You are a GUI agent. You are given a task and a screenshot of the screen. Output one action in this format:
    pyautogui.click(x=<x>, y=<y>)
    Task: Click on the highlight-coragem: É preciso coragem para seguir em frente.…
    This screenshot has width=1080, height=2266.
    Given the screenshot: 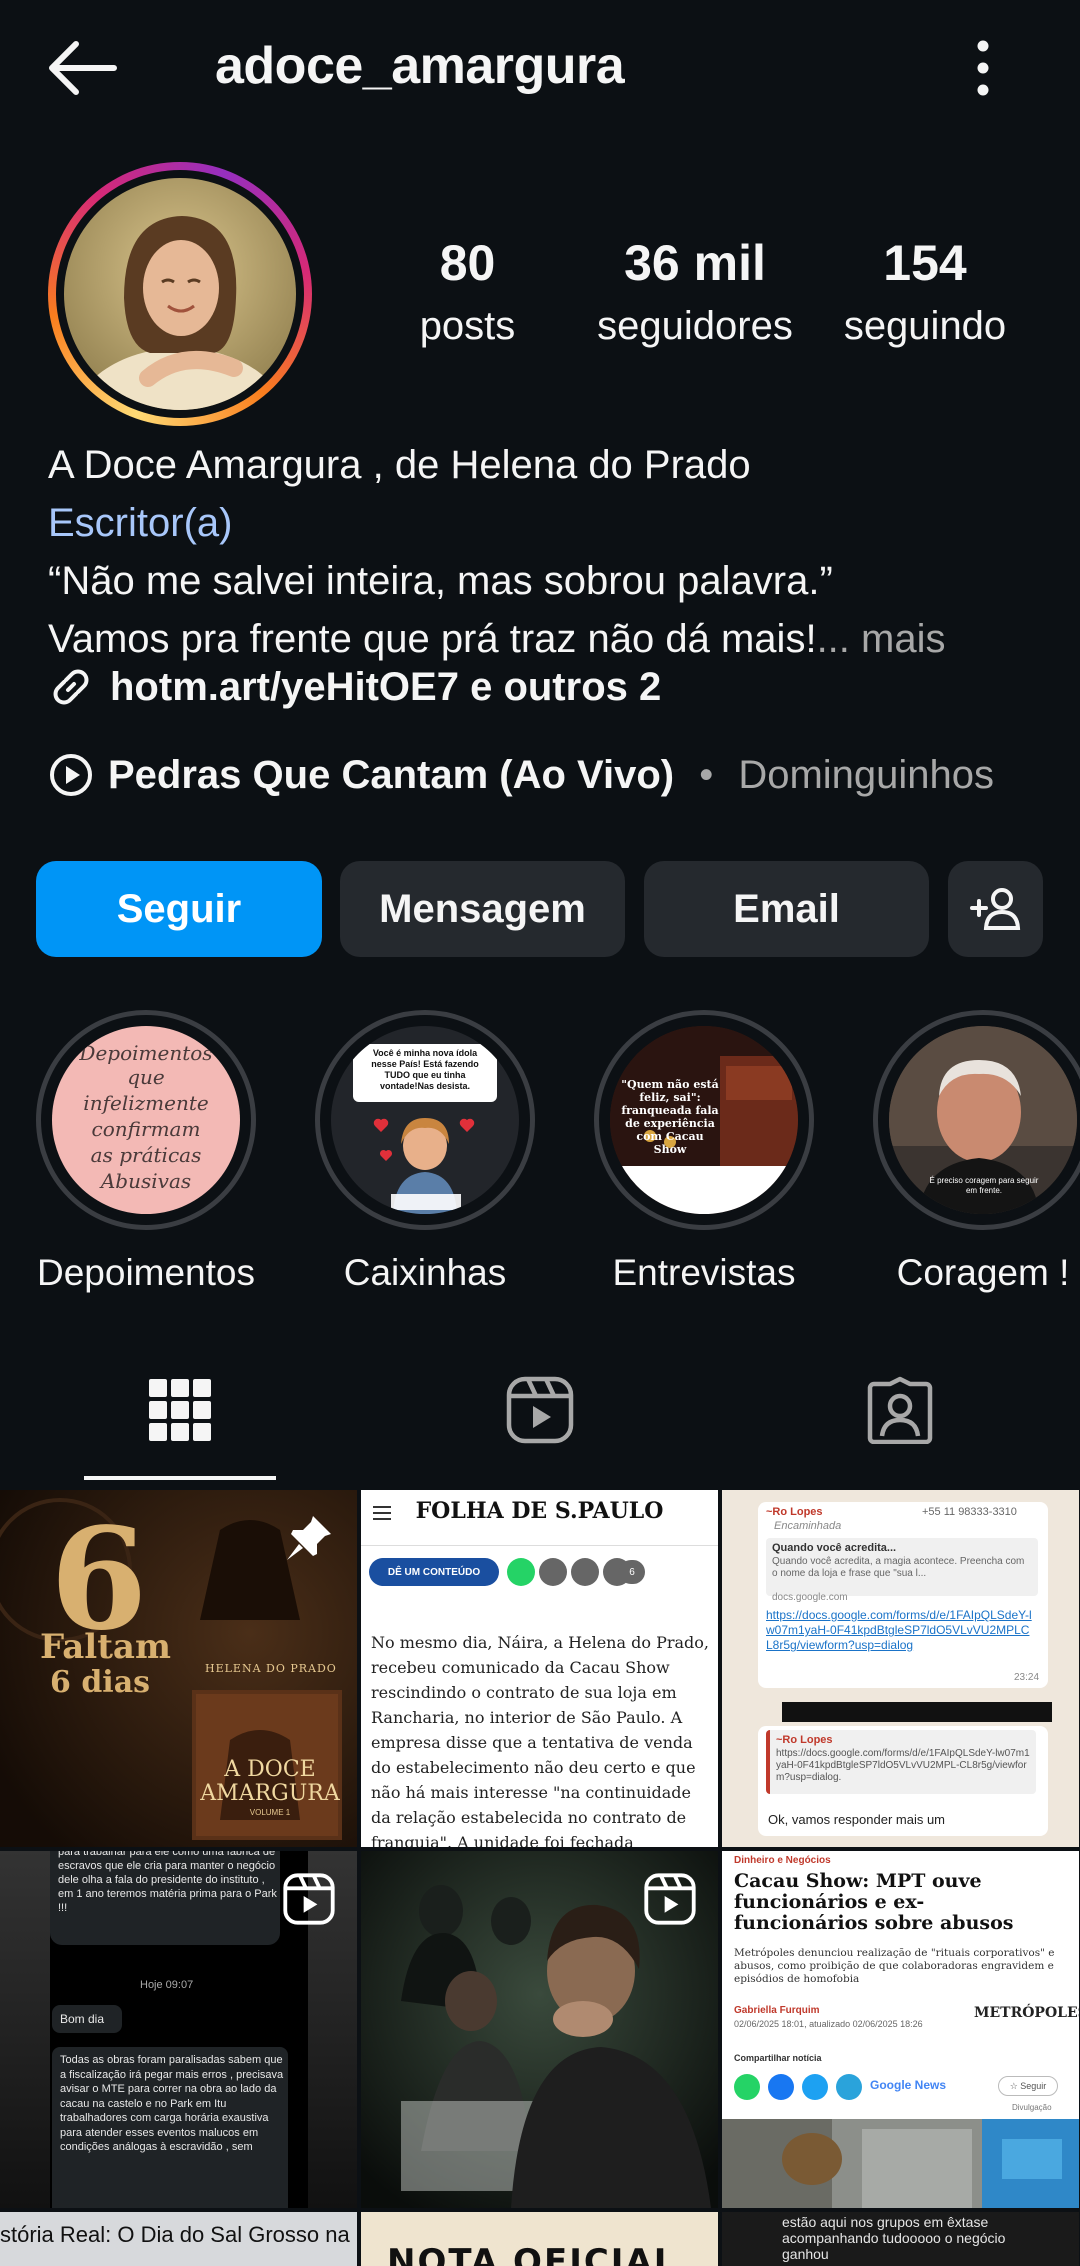 What is the action you would take?
    pyautogui.click(x=976, y=1152)
    